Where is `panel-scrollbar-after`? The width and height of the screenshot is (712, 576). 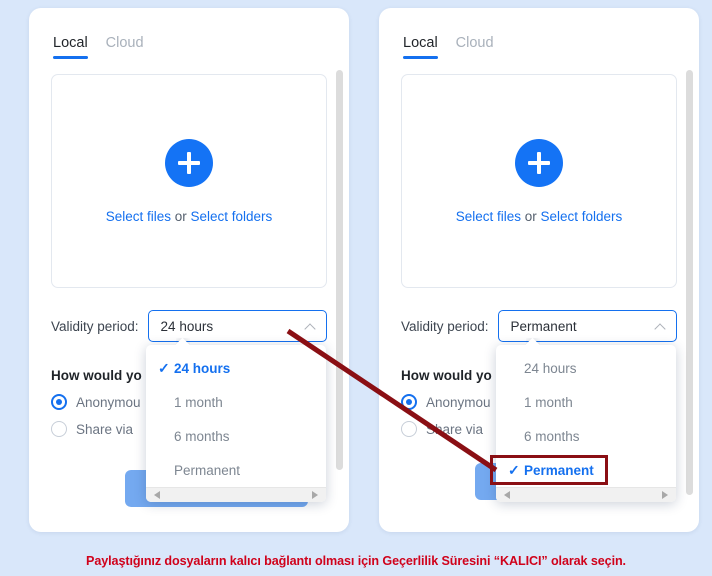 panel-scrollbar-after is located at coordinates (689, 282).